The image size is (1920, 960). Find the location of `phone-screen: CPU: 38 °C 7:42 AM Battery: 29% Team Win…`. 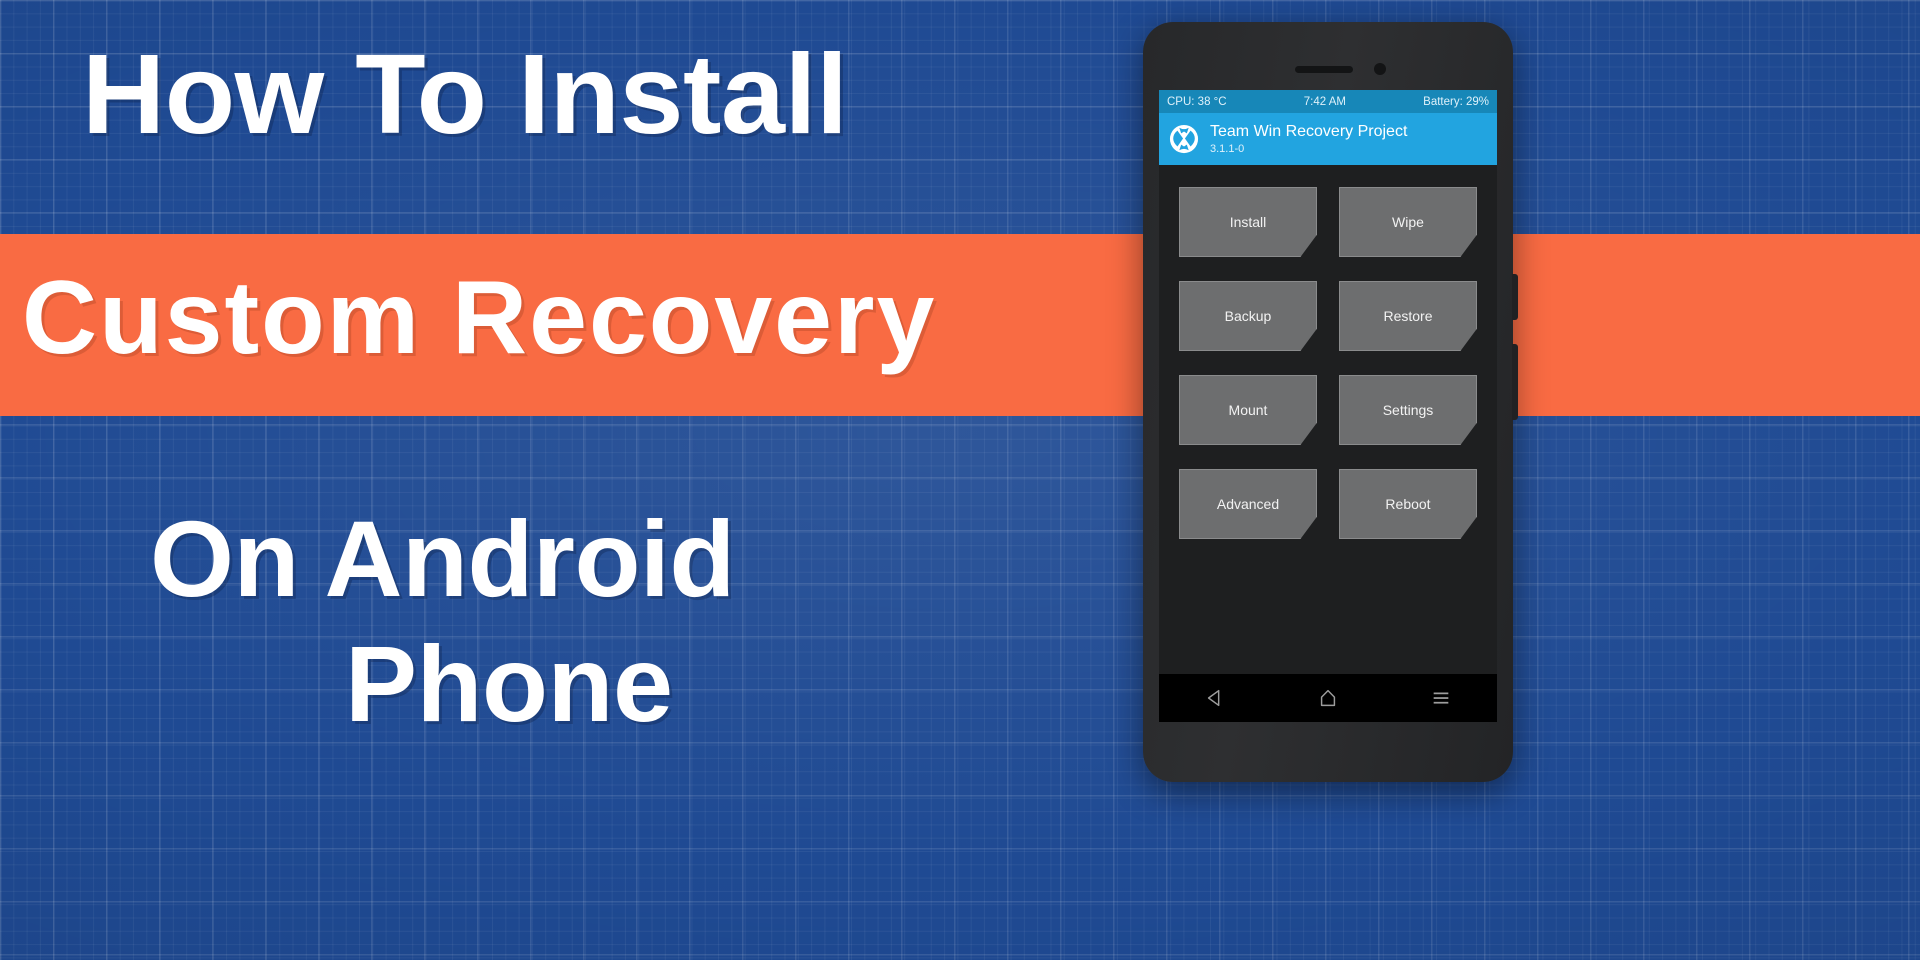

phone-screen: CPU: 38 °C 7:42 AM Battery: 29% Team Win… is located at coordinates (1328, 406).